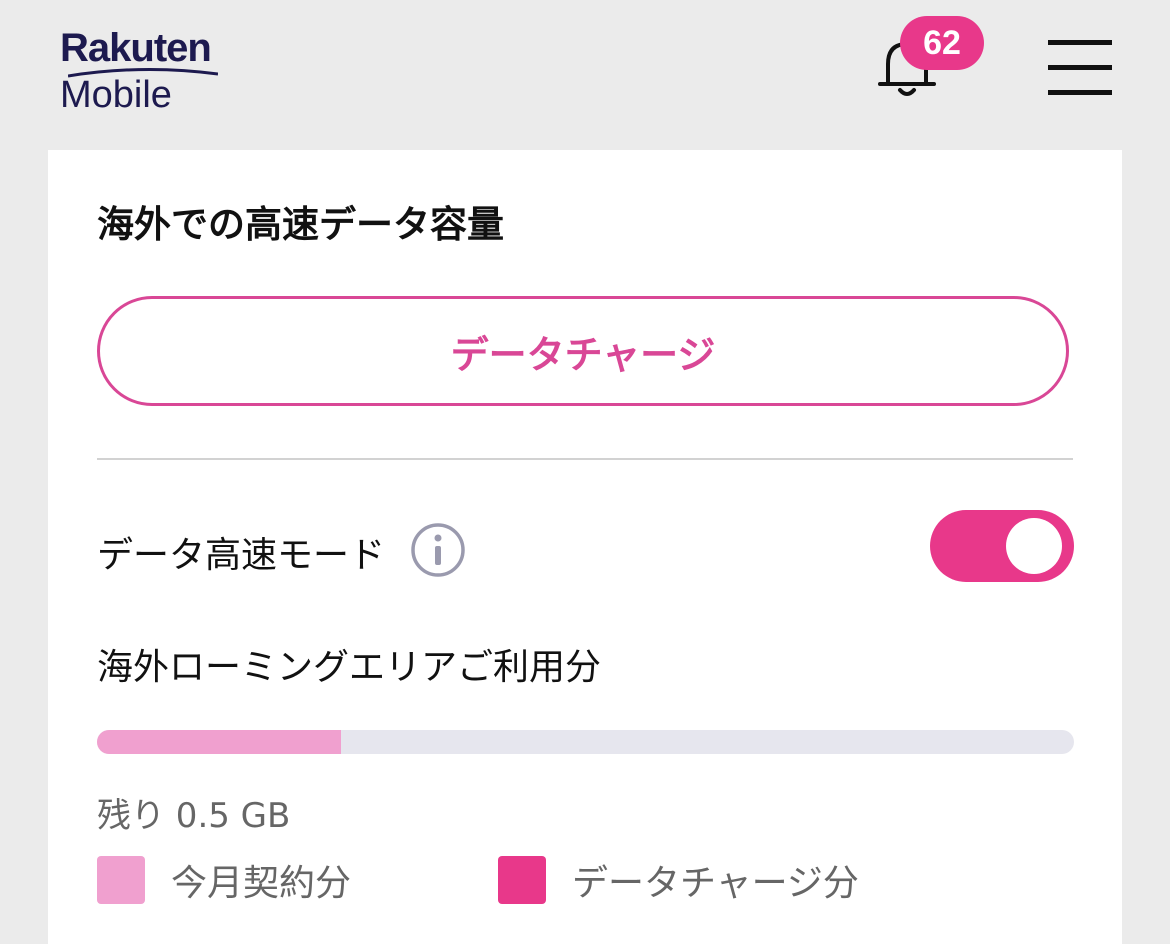 This screenshot has width=1170, height=944. I want to click on legend-label-monthly: 今月契約分, so click(261, 883).